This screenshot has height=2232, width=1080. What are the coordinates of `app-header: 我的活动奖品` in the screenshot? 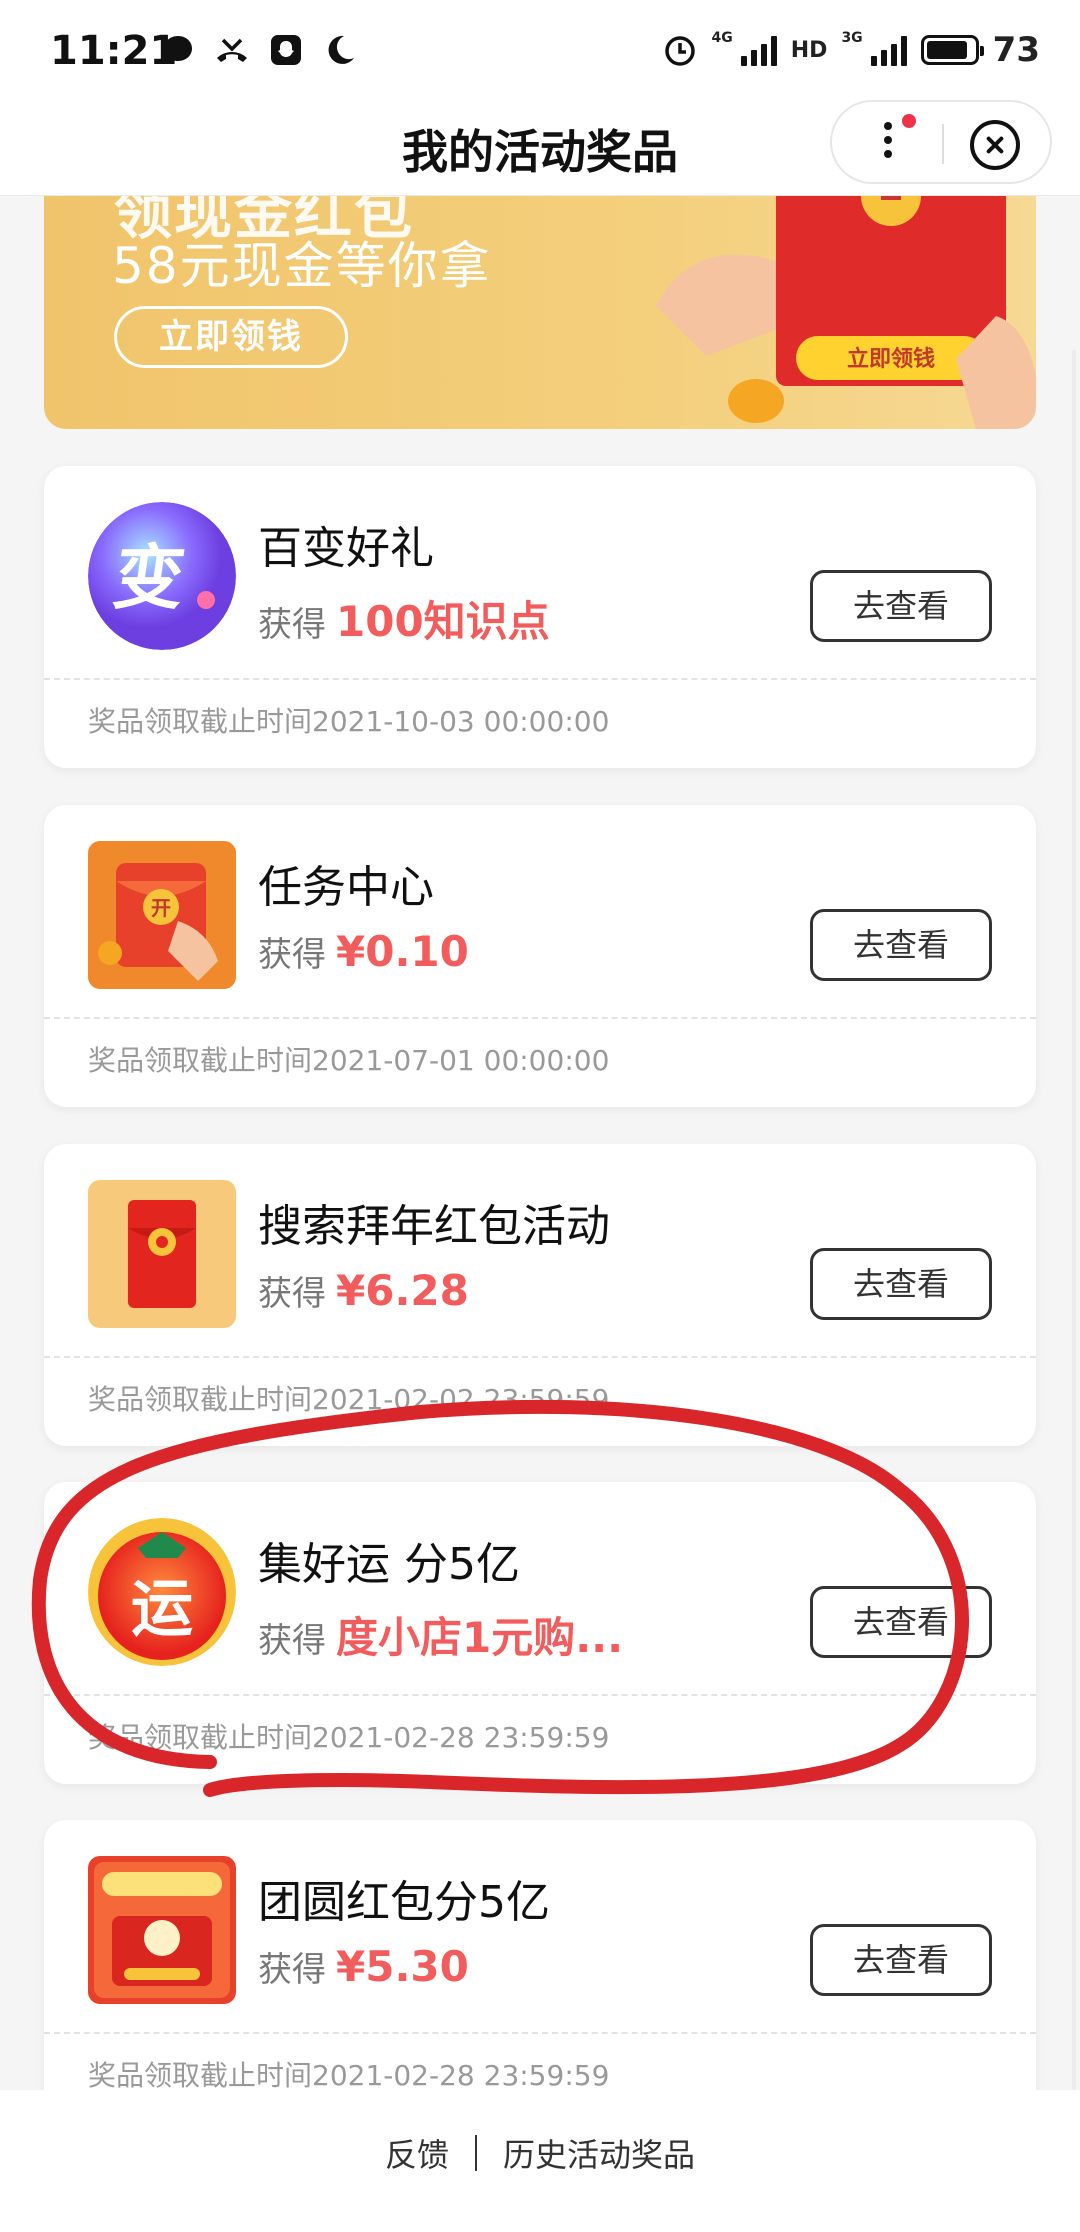 It's located at (540, 148).